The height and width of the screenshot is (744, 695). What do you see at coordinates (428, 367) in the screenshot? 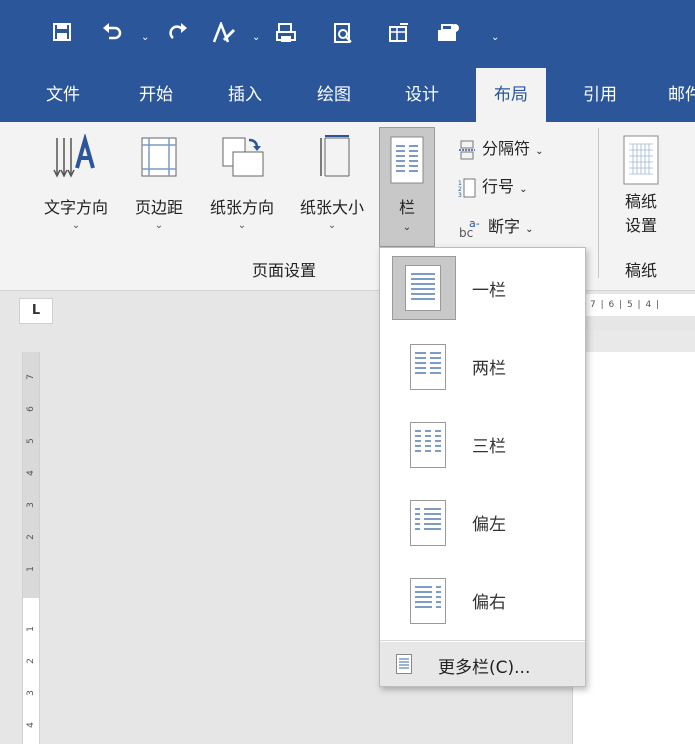
I see `two-columns-icon` at bounding box center [428, 367].